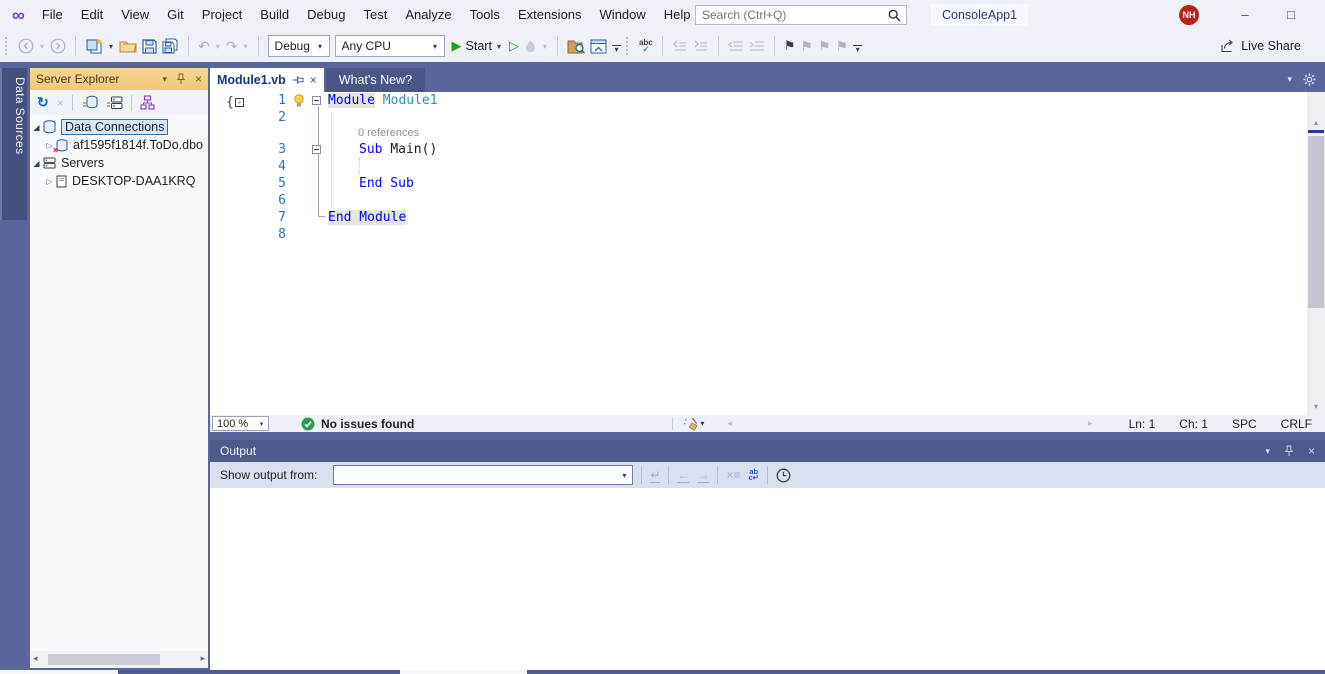  I want to click on connect-to-database-button, so click(89, 102).